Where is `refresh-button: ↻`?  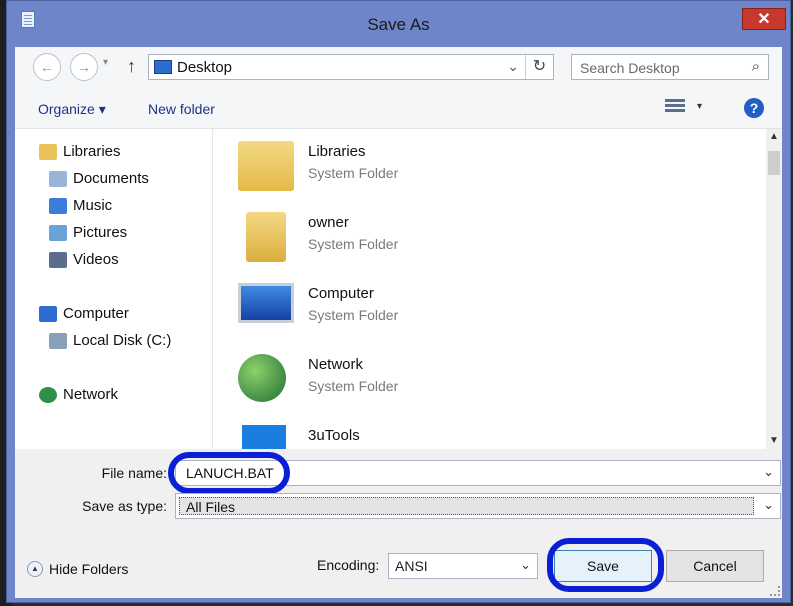
refresh-button: ↻ is located at coordinates (539, 67).